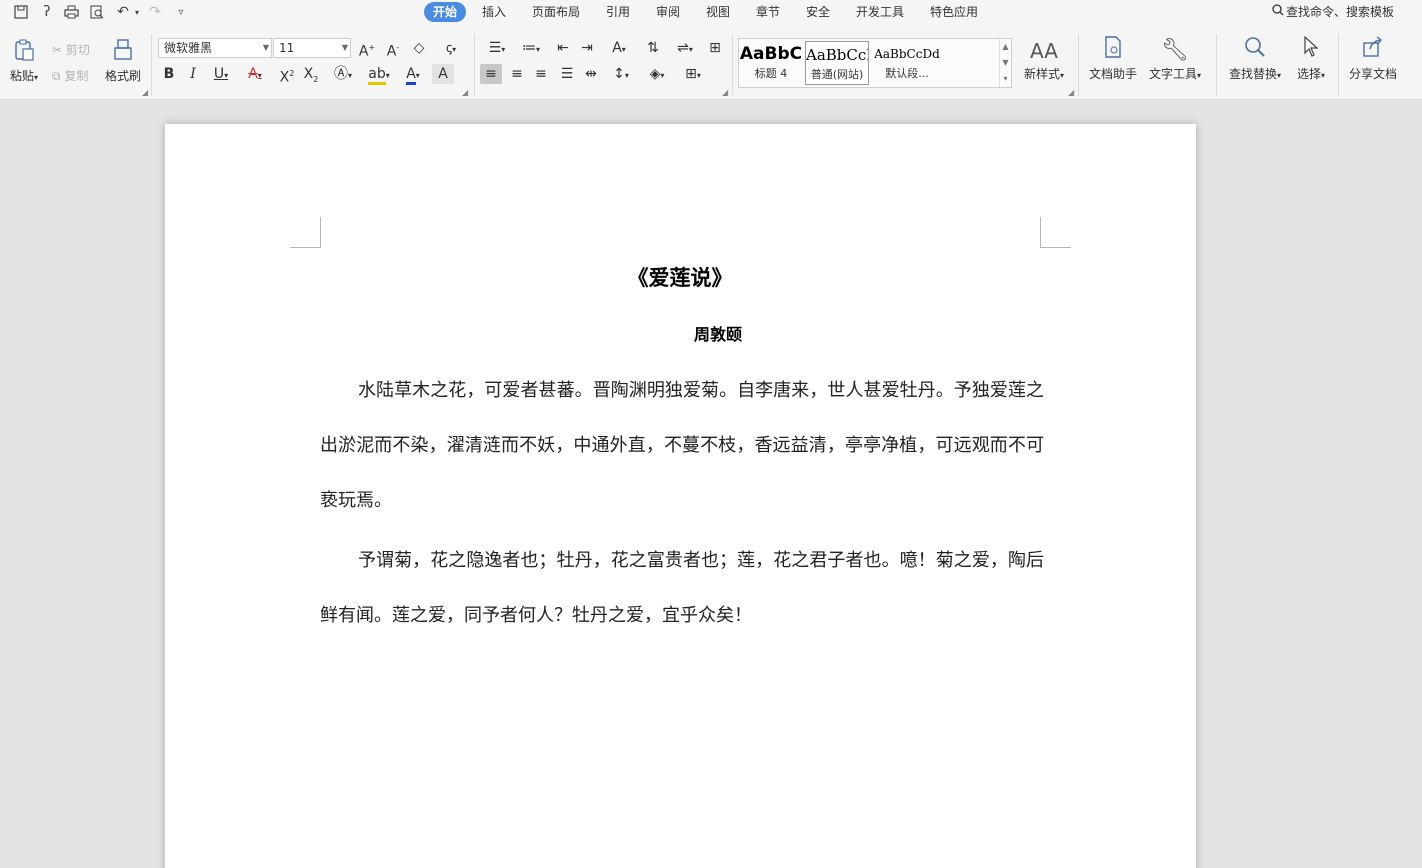  I want to click on tab-page-layout: 页面布局, so click(556, 12).